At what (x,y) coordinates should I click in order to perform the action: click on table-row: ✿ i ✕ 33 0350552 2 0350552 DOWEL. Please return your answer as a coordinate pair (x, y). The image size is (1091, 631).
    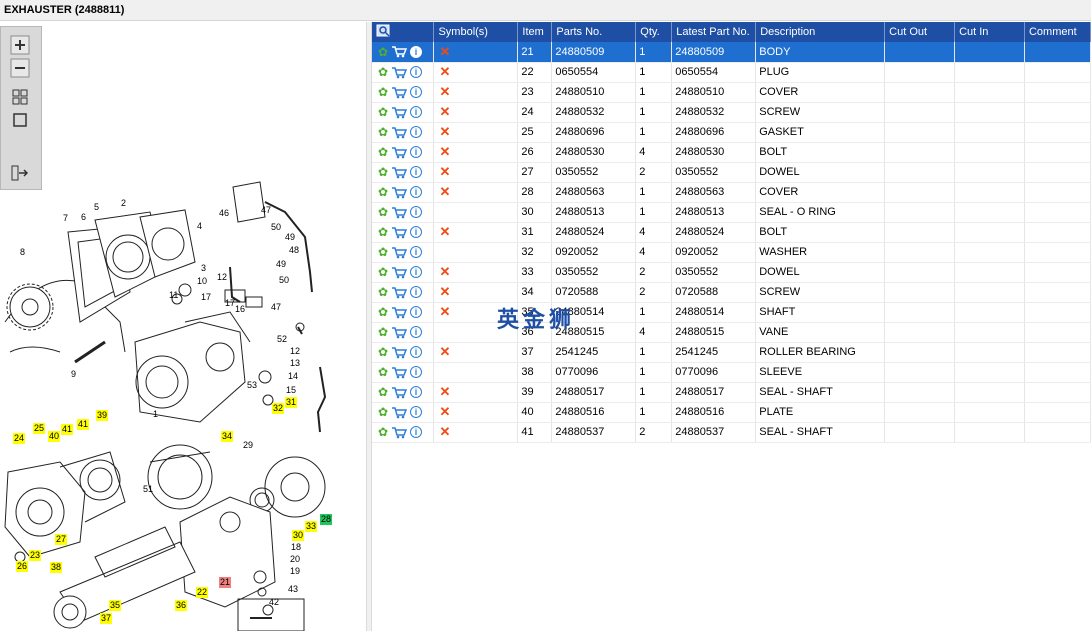
    Looking at the image, I should click on (731, 272).